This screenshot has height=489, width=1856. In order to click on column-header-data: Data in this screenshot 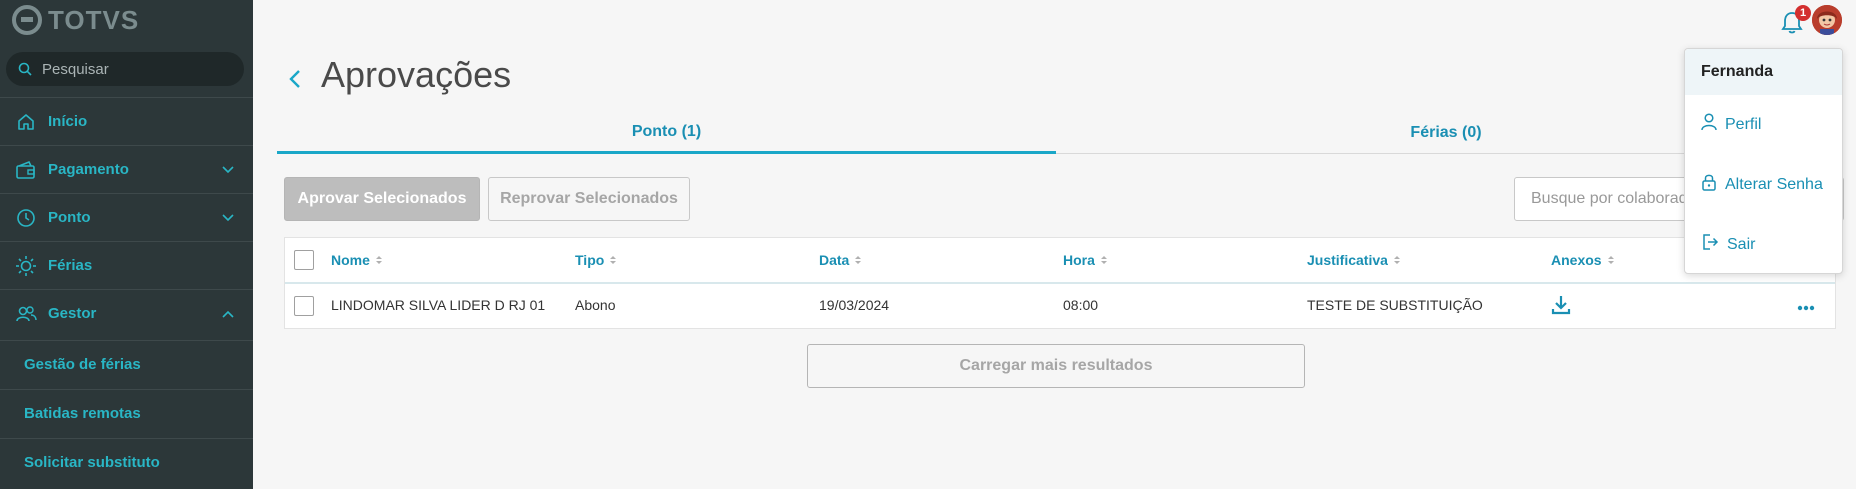, I will do `click(840, 260)`.